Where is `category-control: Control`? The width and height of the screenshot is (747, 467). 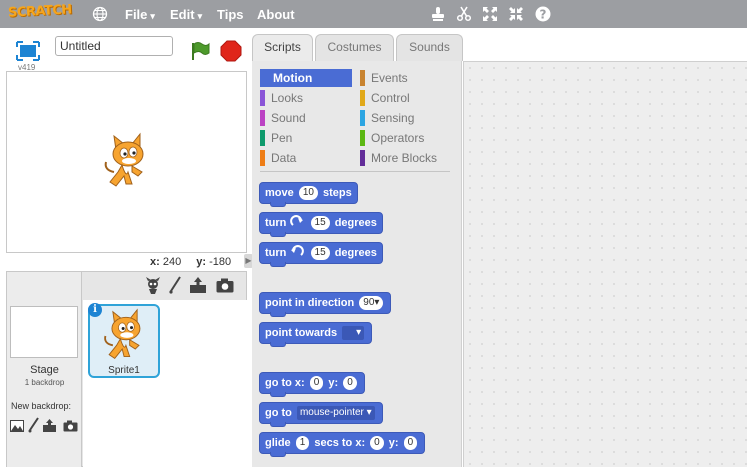 category-control: Control is located at coordinates (406, 98).